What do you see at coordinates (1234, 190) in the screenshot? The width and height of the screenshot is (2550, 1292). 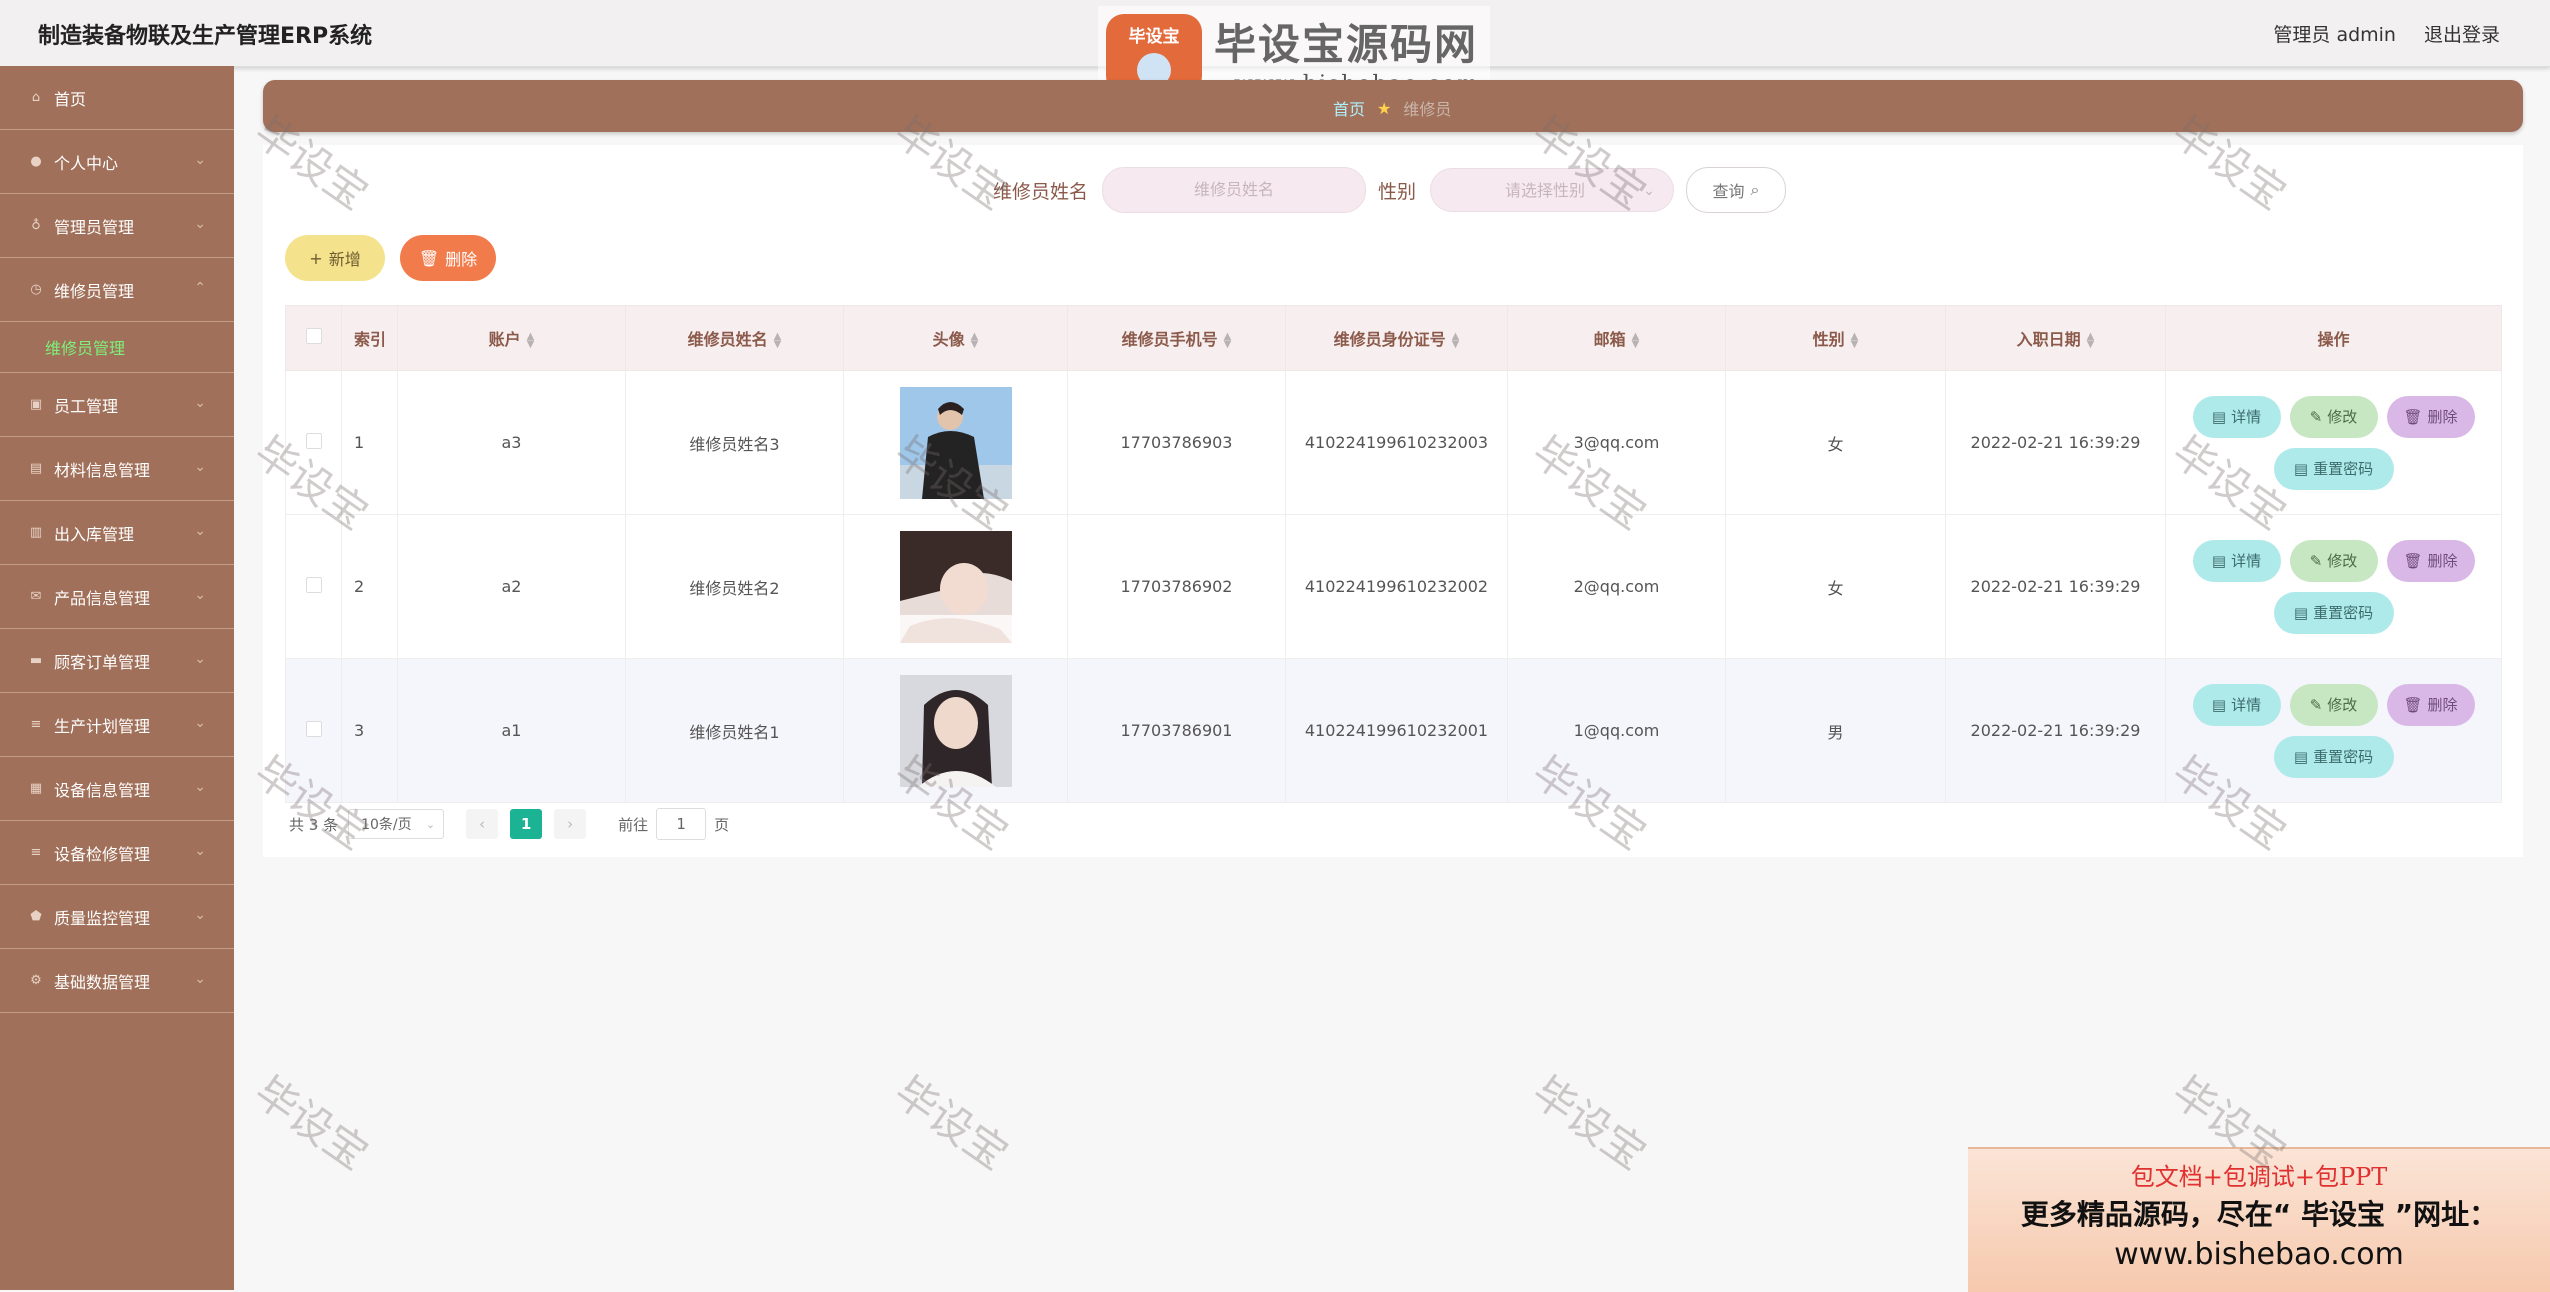 I see `name-search-input: 维修员姓名` at bounding box center [1234, 190].